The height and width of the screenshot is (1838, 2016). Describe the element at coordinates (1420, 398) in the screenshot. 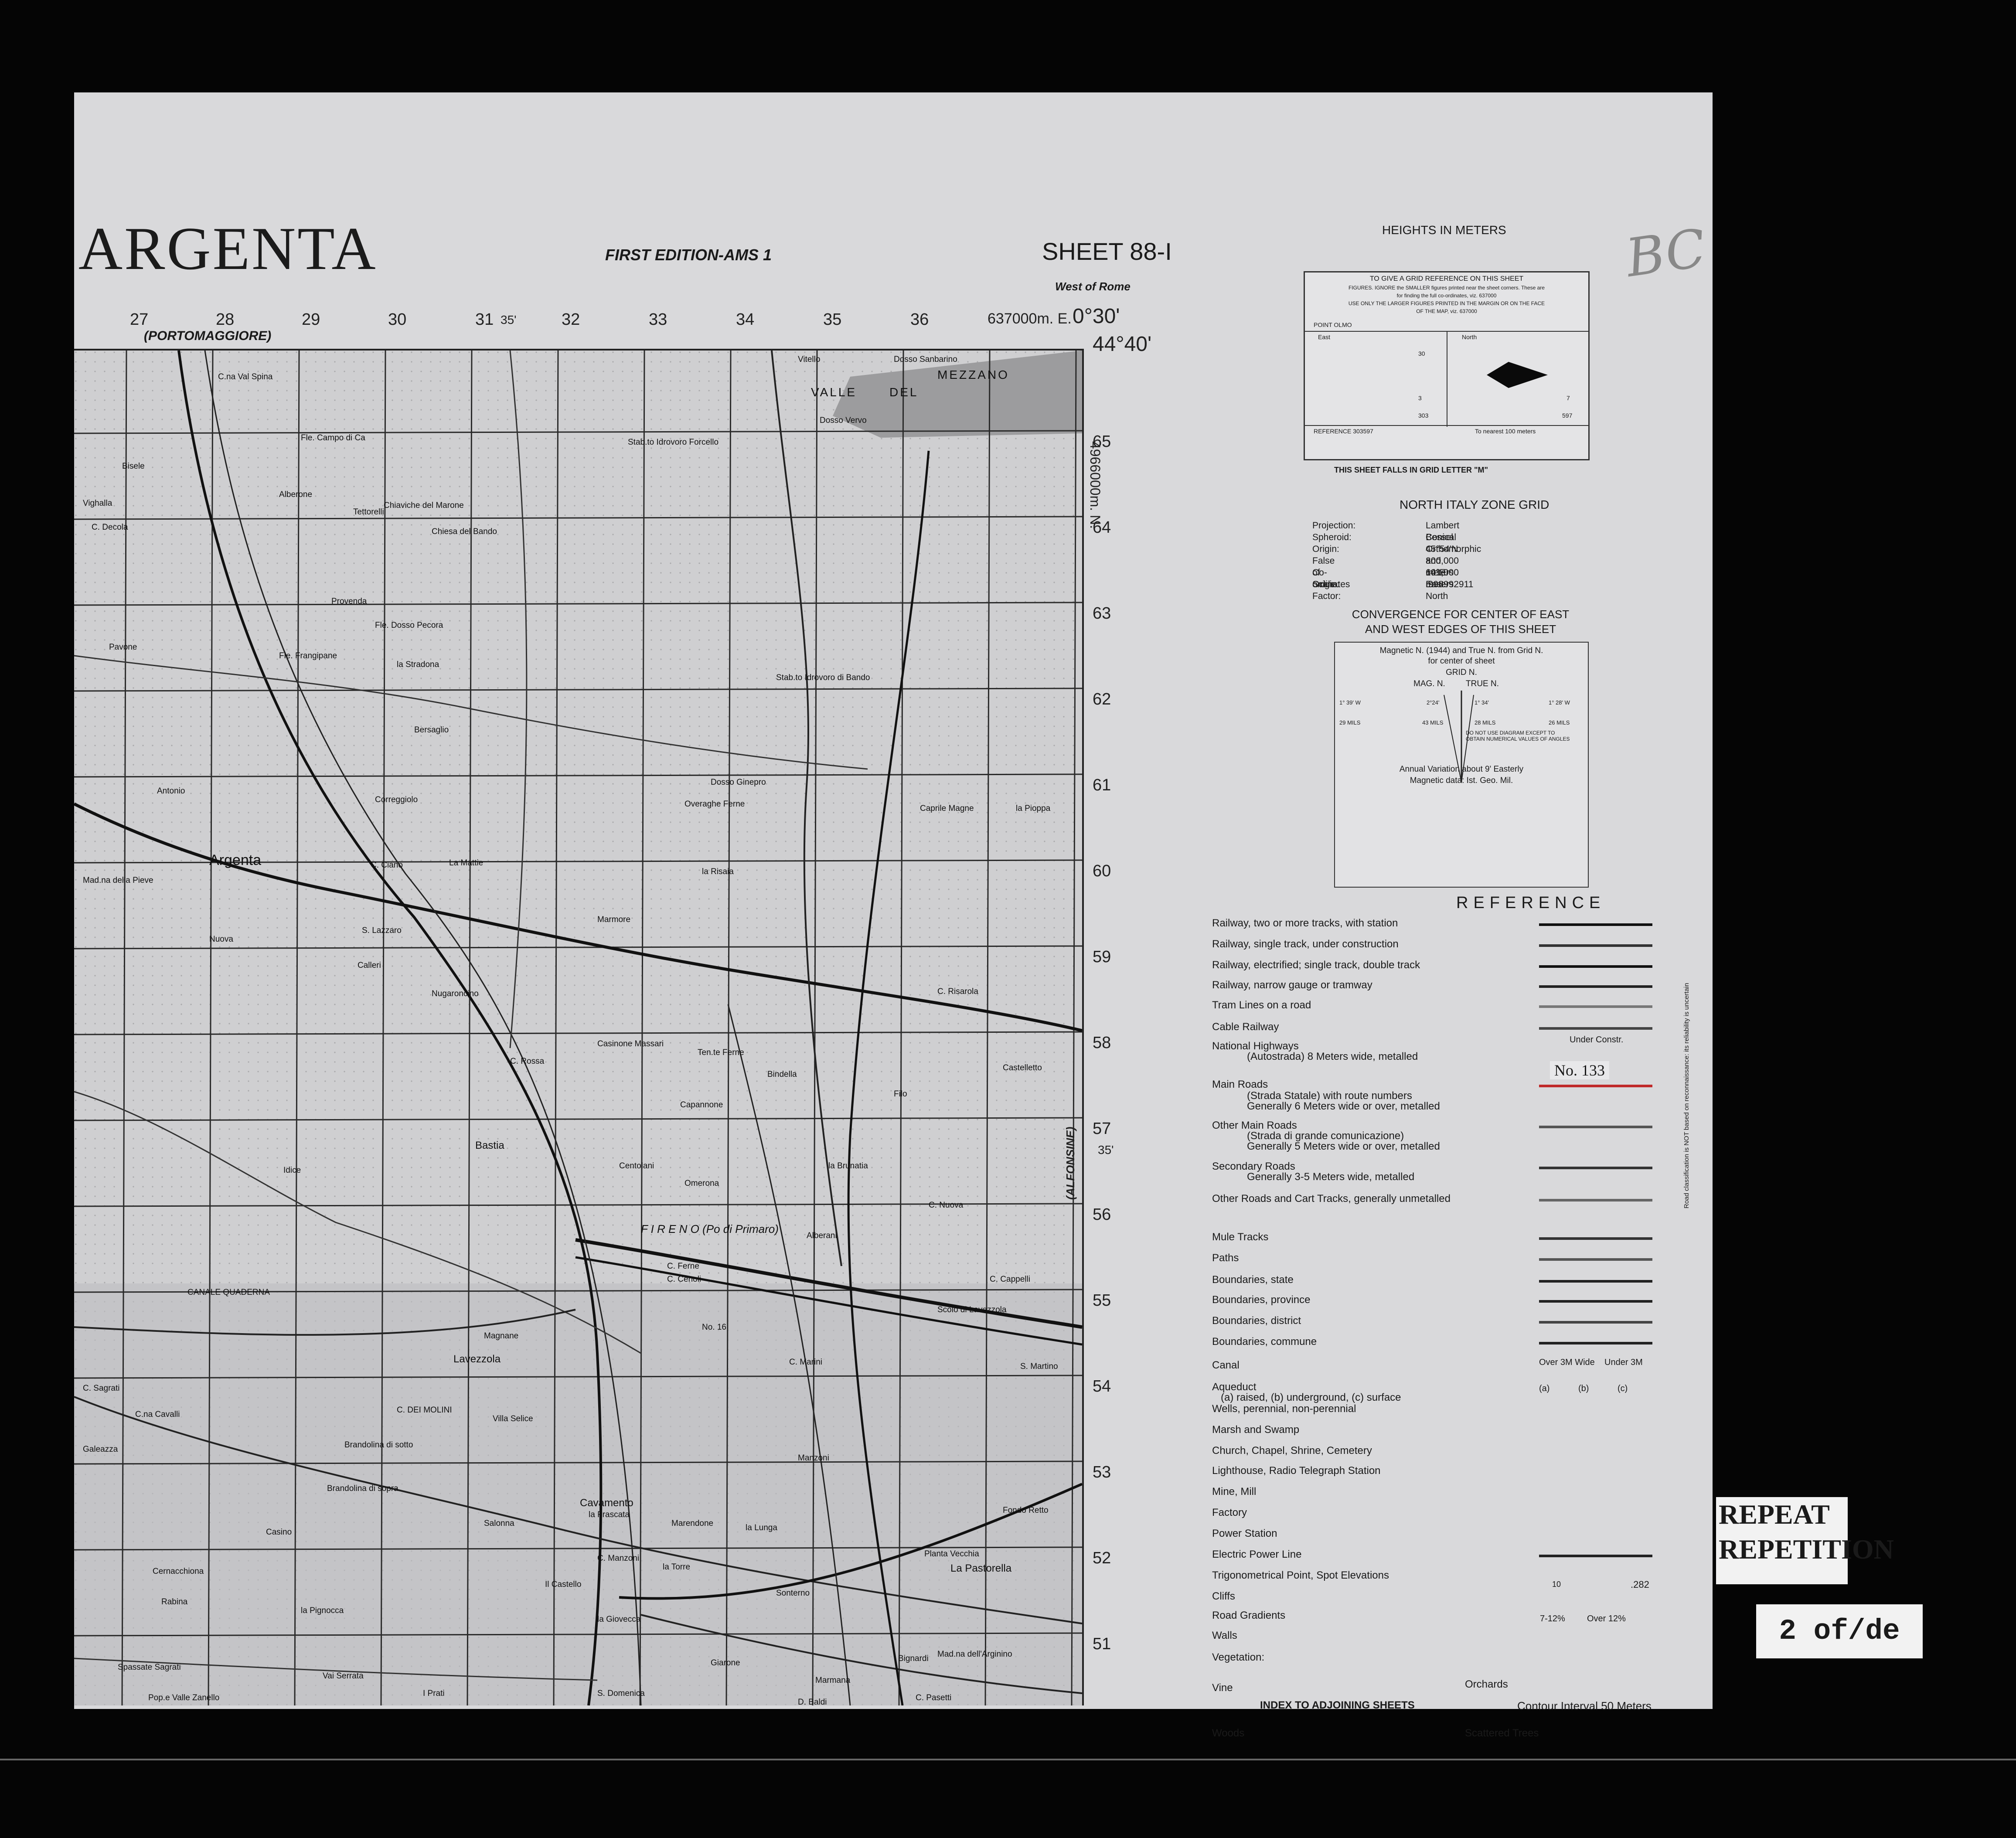

I see `east-value: 3` at that location.